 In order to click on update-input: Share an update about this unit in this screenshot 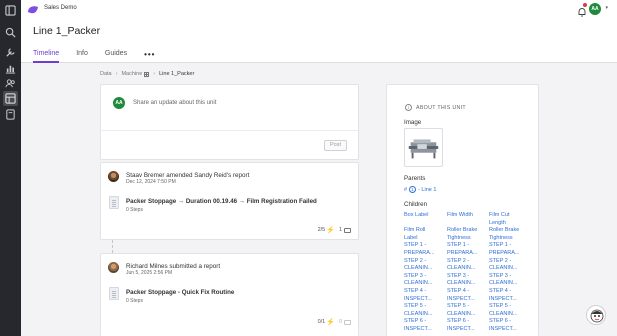, I will do `click(174, 103)`.